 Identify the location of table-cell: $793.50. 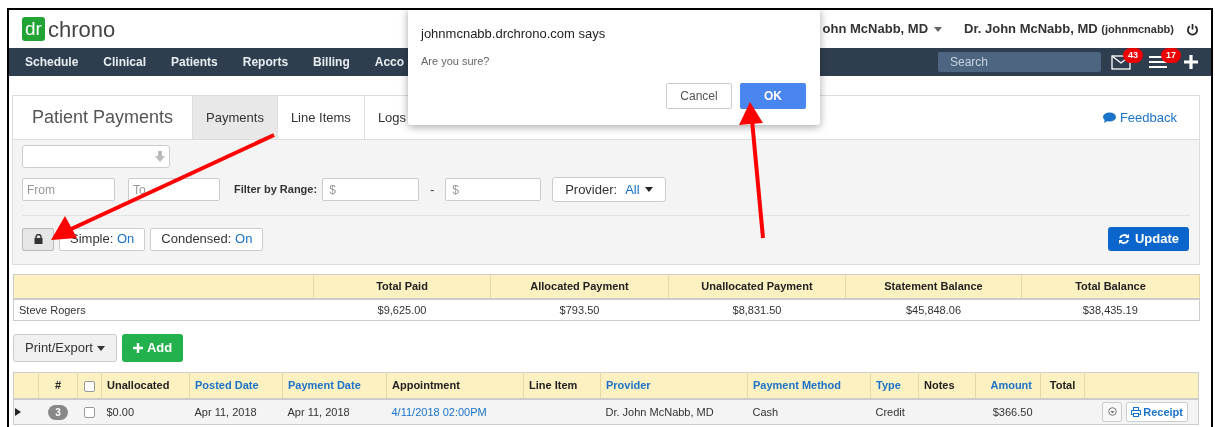
(579, 309).